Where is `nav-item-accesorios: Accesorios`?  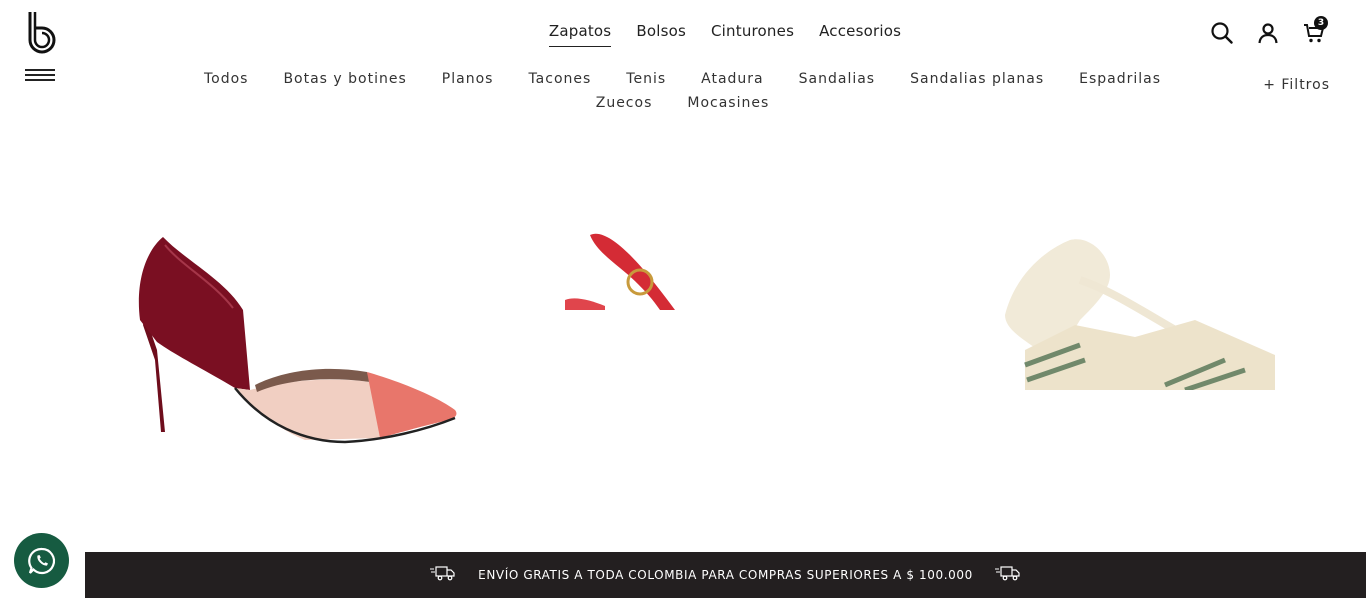
nav-item-accesorios: Accesorios is located at coordinates (860, 34).